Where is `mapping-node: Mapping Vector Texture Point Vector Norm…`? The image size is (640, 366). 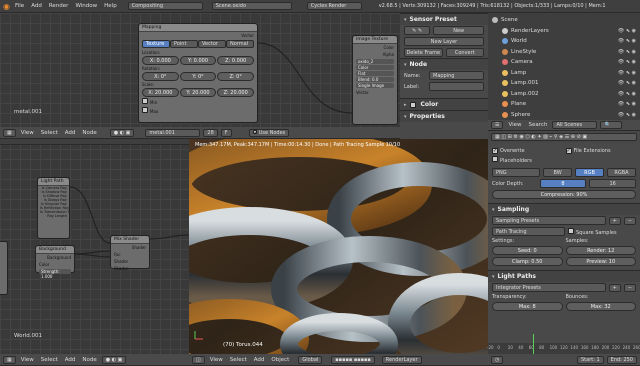 mapping-node: Mapping Vector Texture Point Vector Norm… is located at coordinates (198, 73).